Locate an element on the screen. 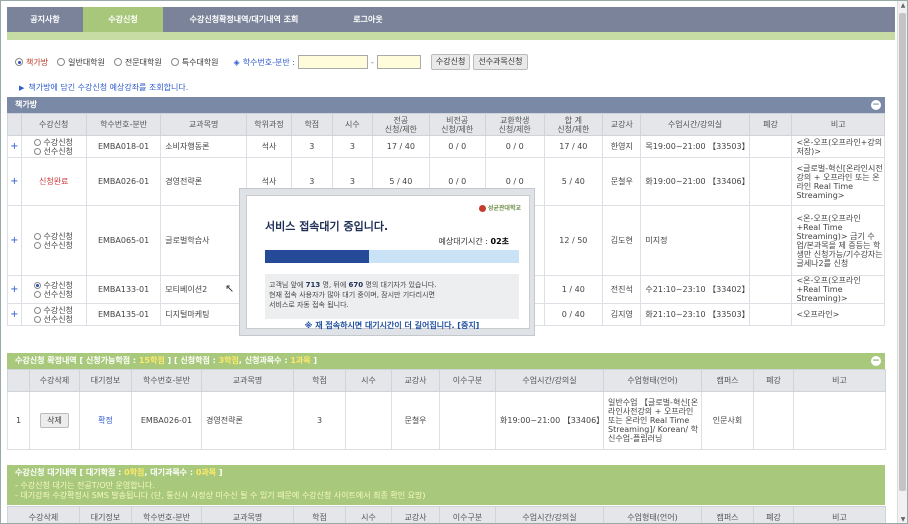 The height and width of the screenshot is (524, 908). possible-credits: 15학점 is located at coordinates (151, 360).